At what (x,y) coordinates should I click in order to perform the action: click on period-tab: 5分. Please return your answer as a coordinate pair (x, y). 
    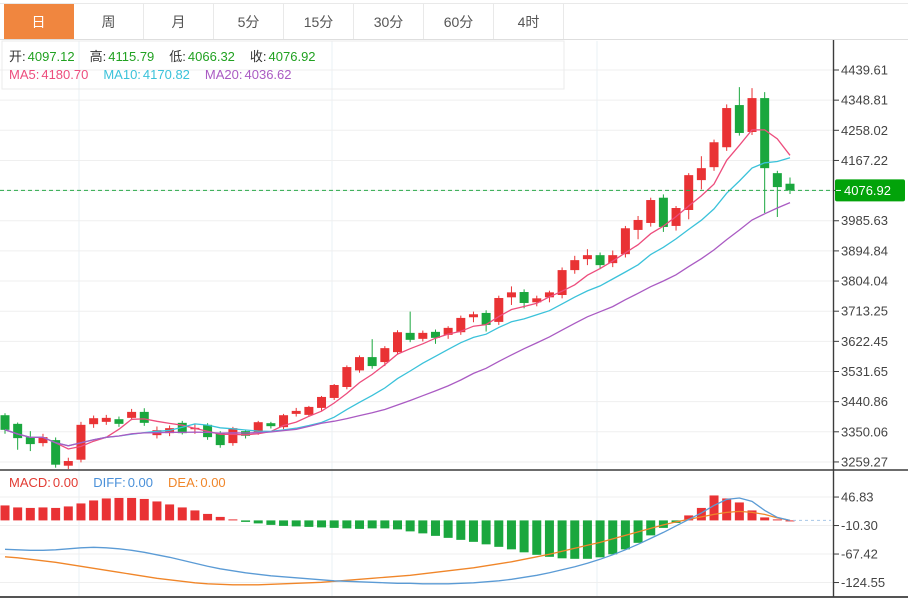
    Looking at the image, I should click on (249, 21).